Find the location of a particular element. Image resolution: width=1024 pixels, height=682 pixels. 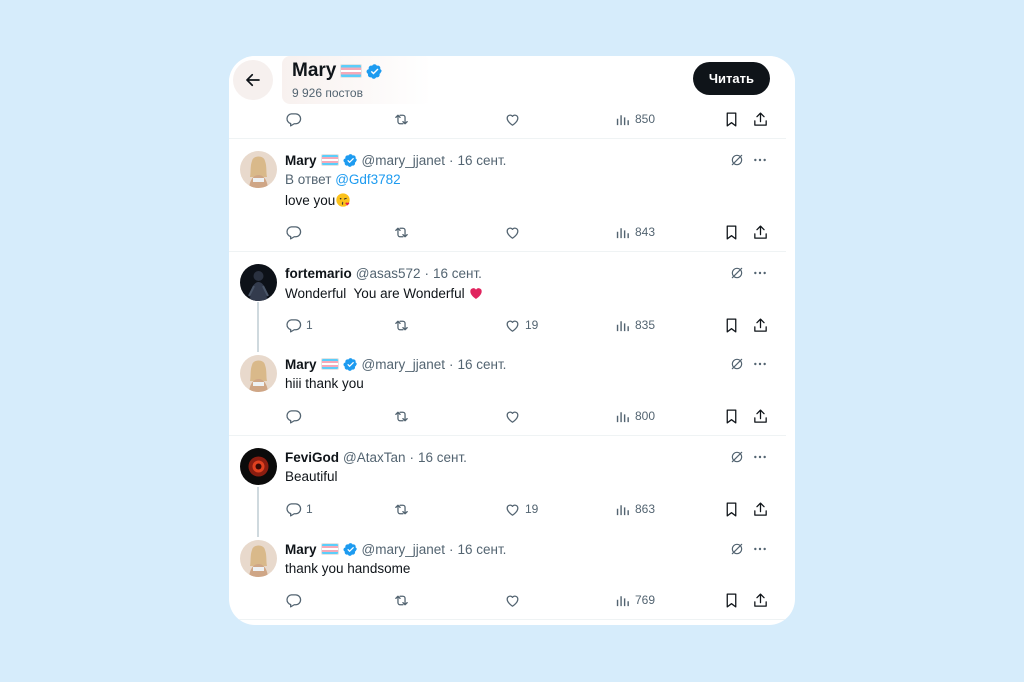

tweet-text: love you is located at coordinates (318, 200).